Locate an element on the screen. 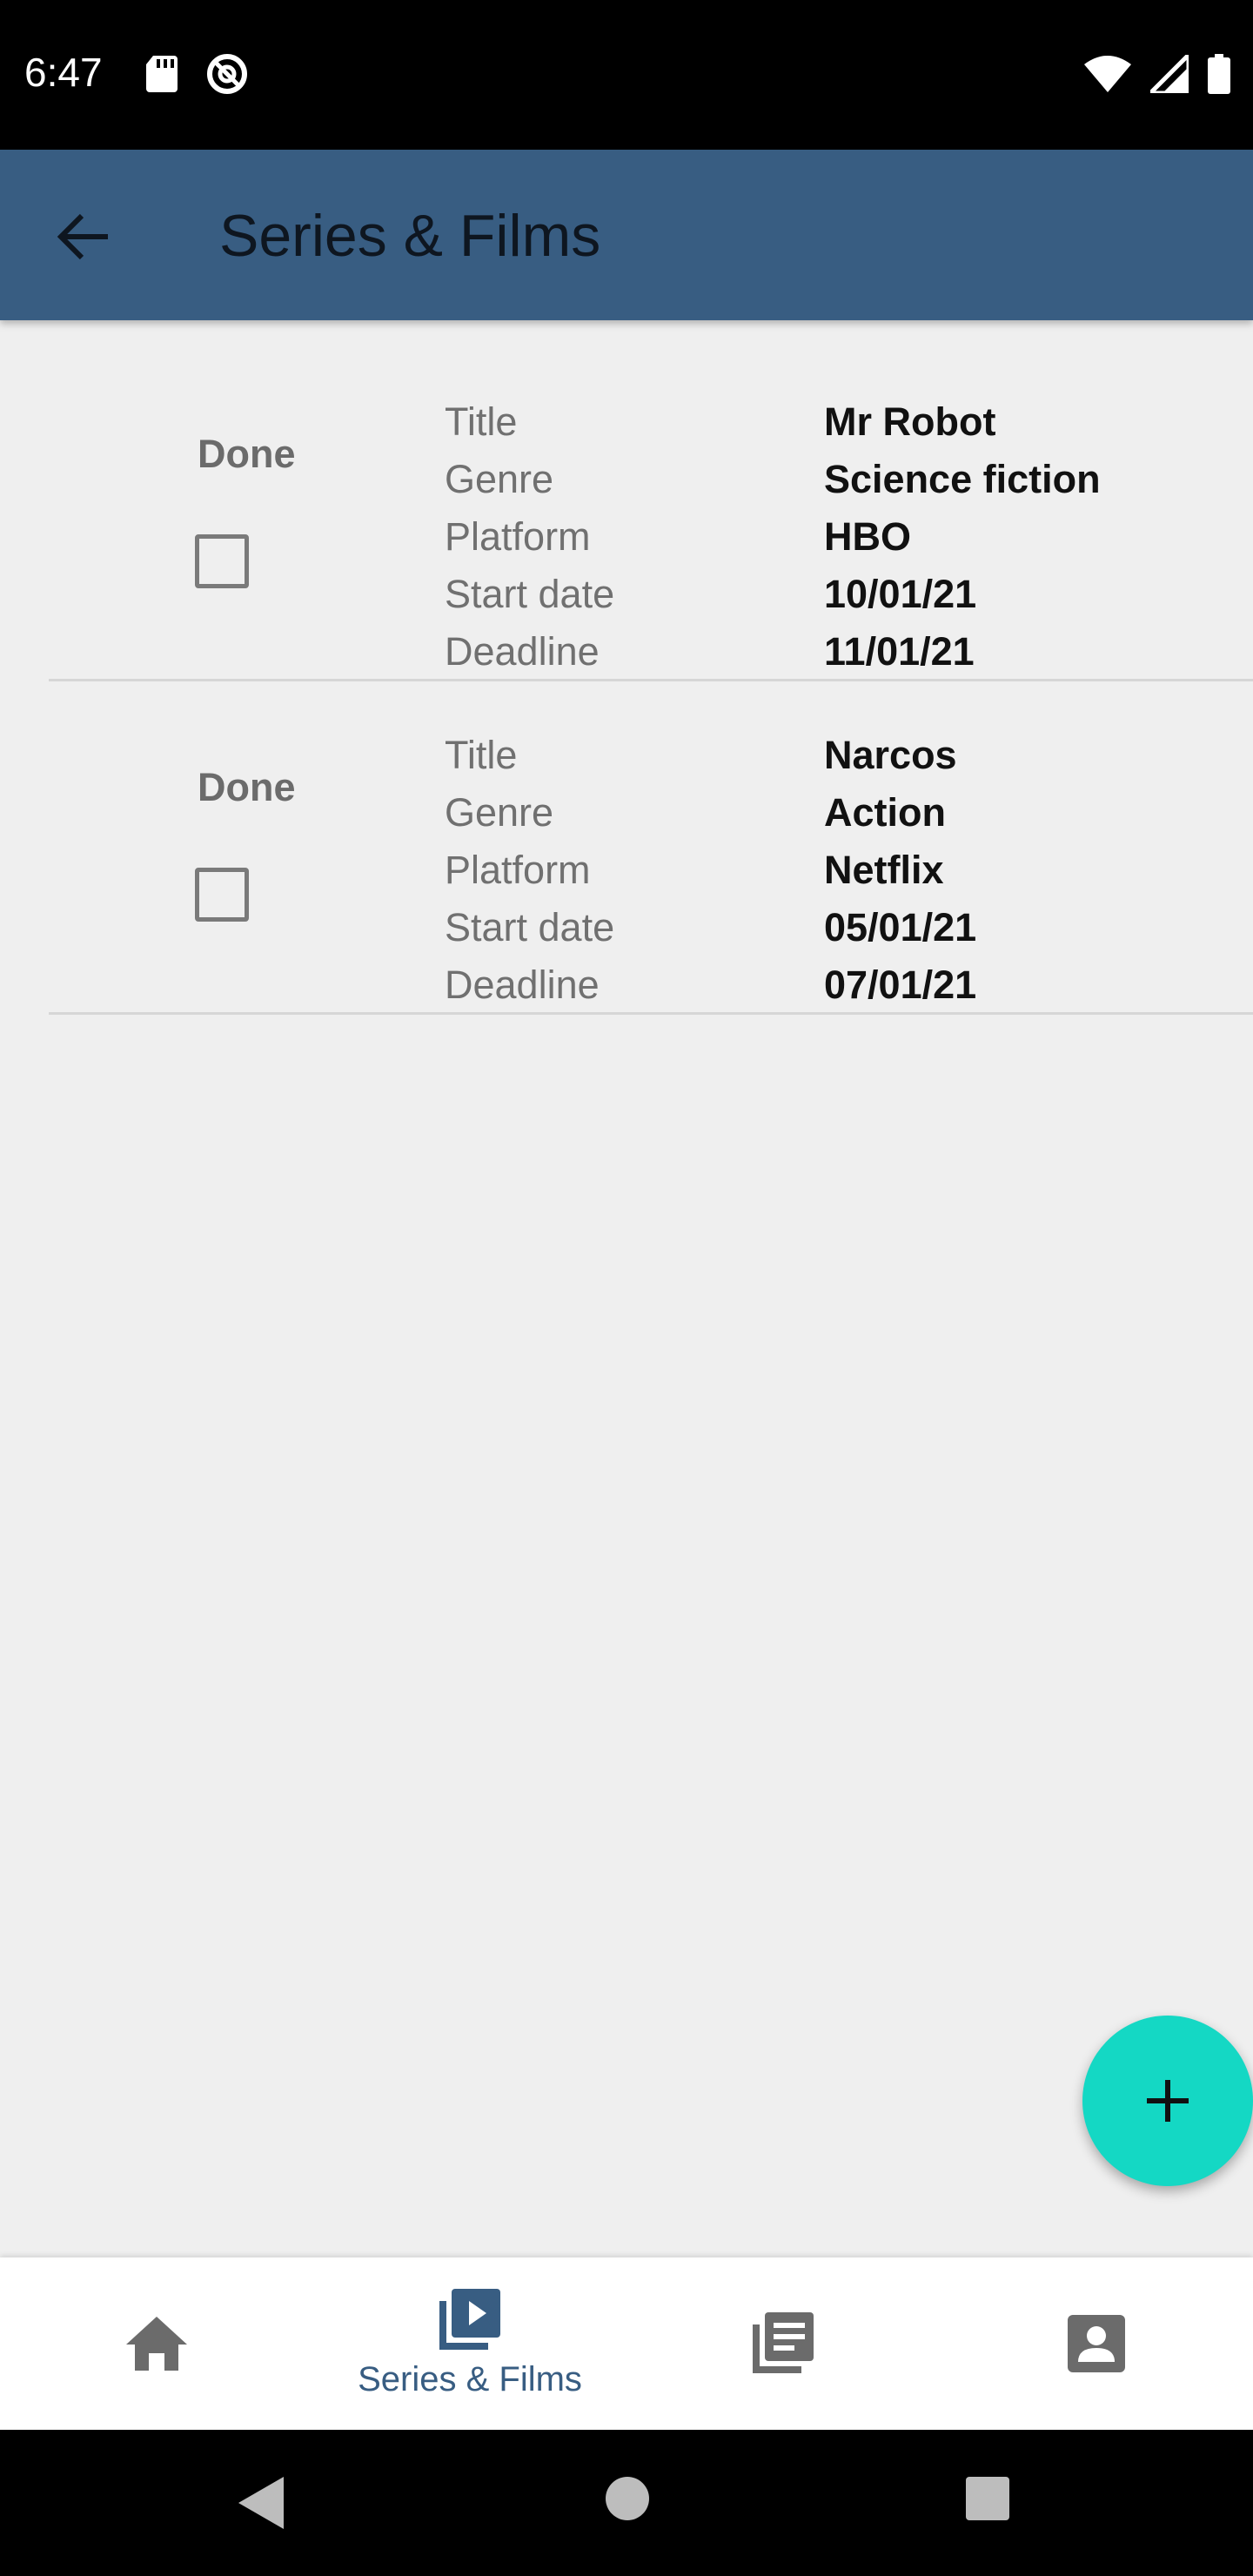 Image resolution: width=1253 pixels, height=2576 pixels. system-home-icon is located at coordinates (627, 2498).